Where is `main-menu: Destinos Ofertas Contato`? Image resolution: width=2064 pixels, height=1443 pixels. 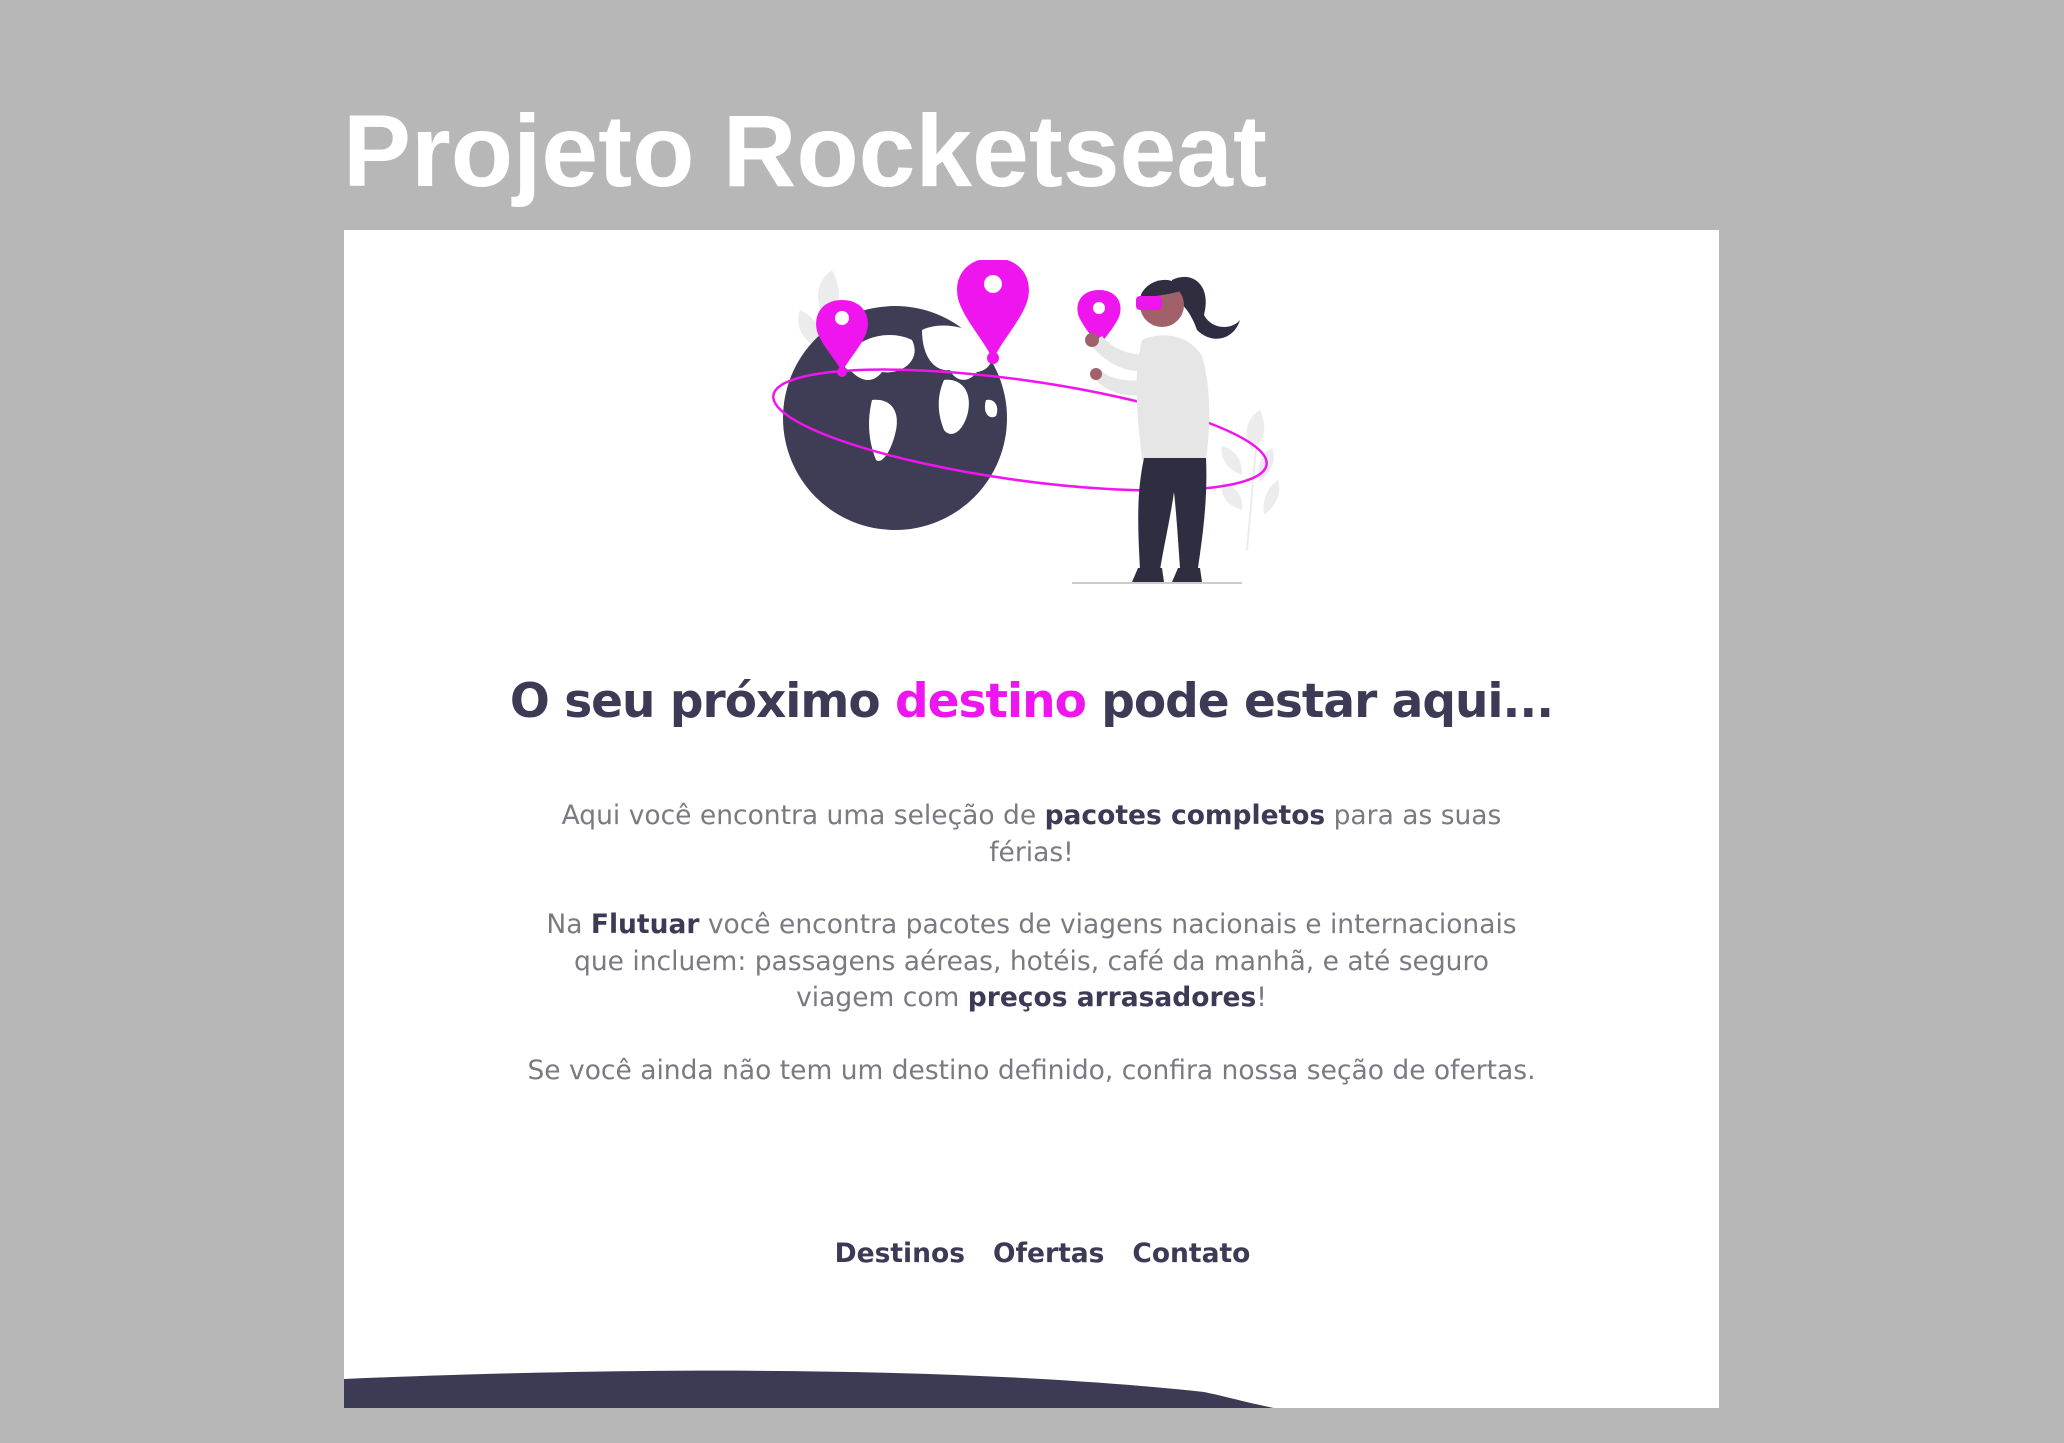 main-menu: Destinos Ofertas Contato is located at coordinates (1031, 1253).